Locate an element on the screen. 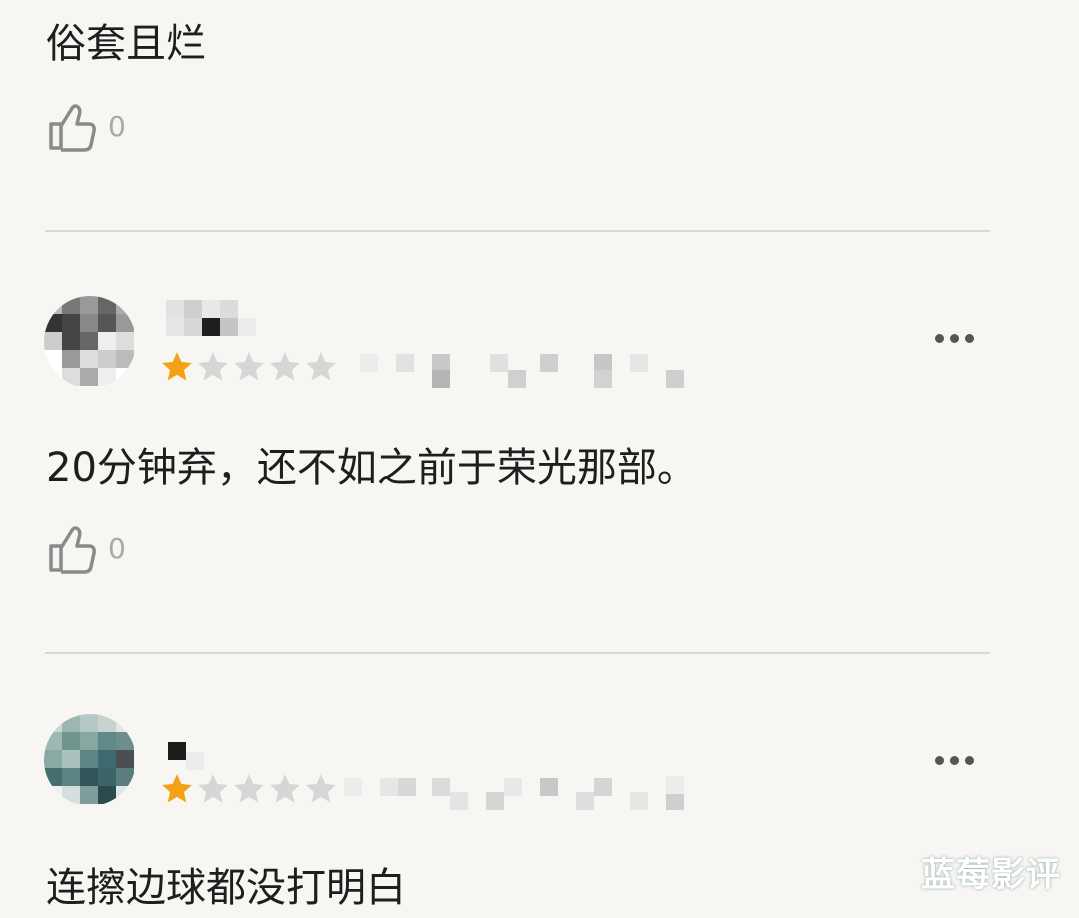  watermark: 蓝莓影评 is located at coordinates (991, 875).